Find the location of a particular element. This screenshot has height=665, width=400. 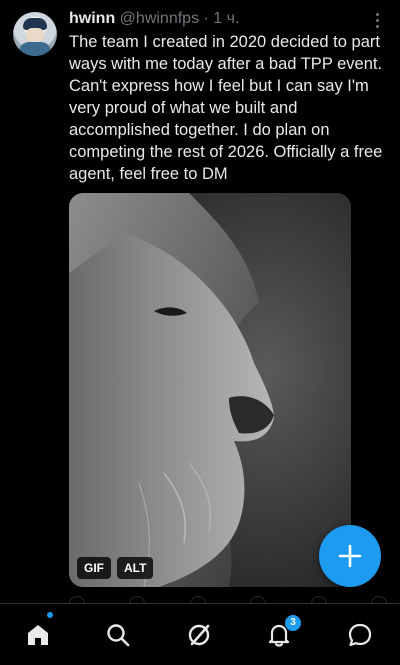

tweet-header: hwinn @hwinnfps · 1 ч. is located at coordinates (154, 19).